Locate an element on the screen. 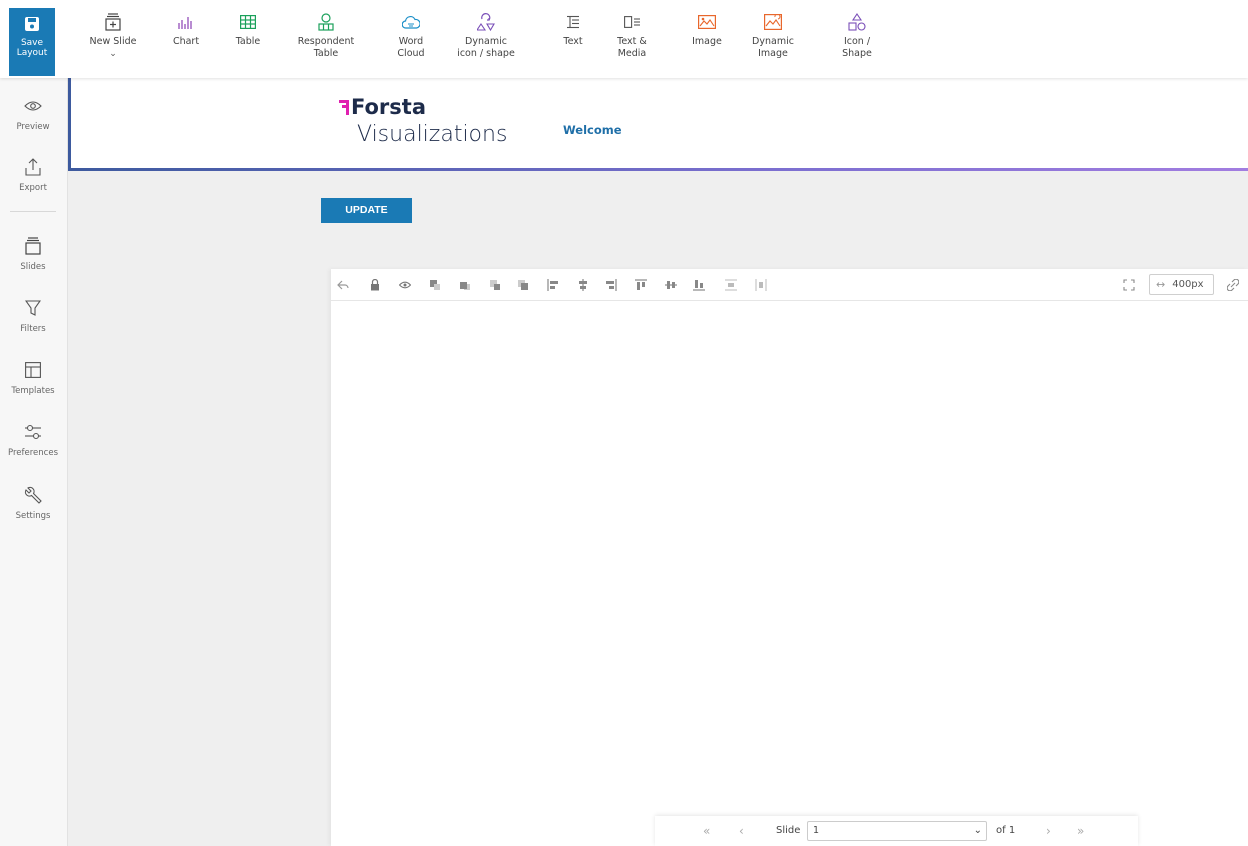 The width and height of the screenshot is (1248, 846). text-media-label-1: Text & is located at coordinates (632, 41).